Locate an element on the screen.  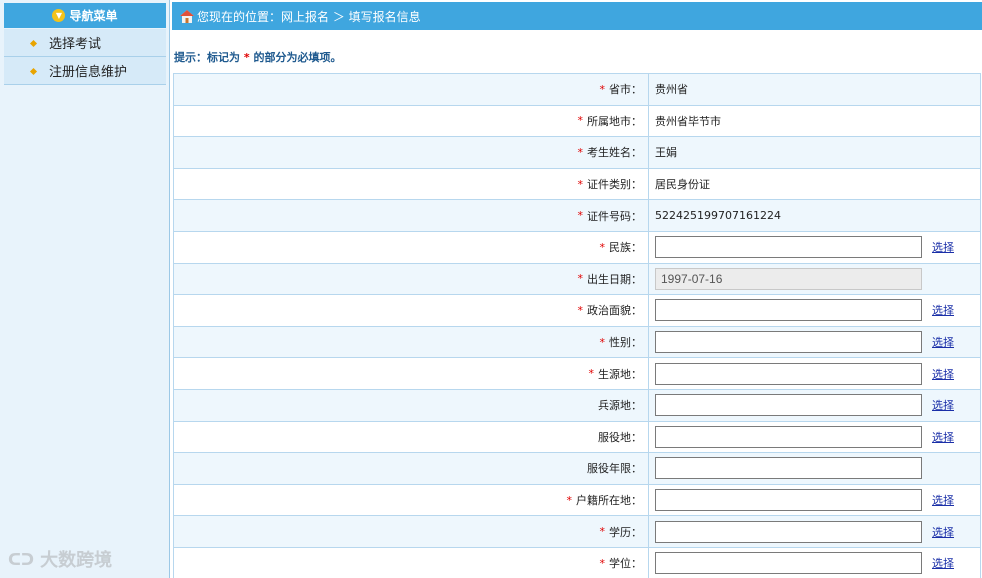
form-row: * 民族： 选择 is located at coordinates (577, 247).